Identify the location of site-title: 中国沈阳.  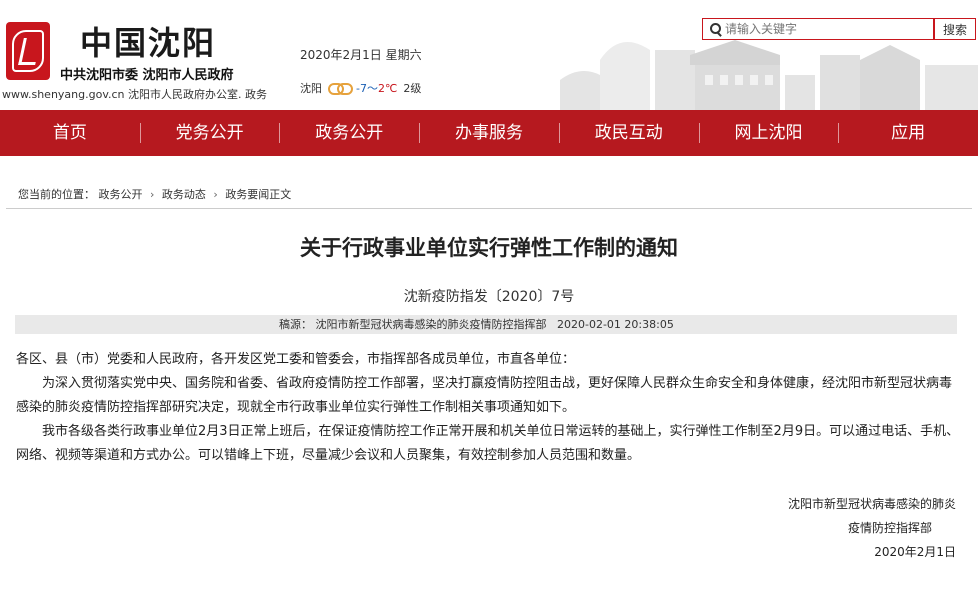
(148, 41).